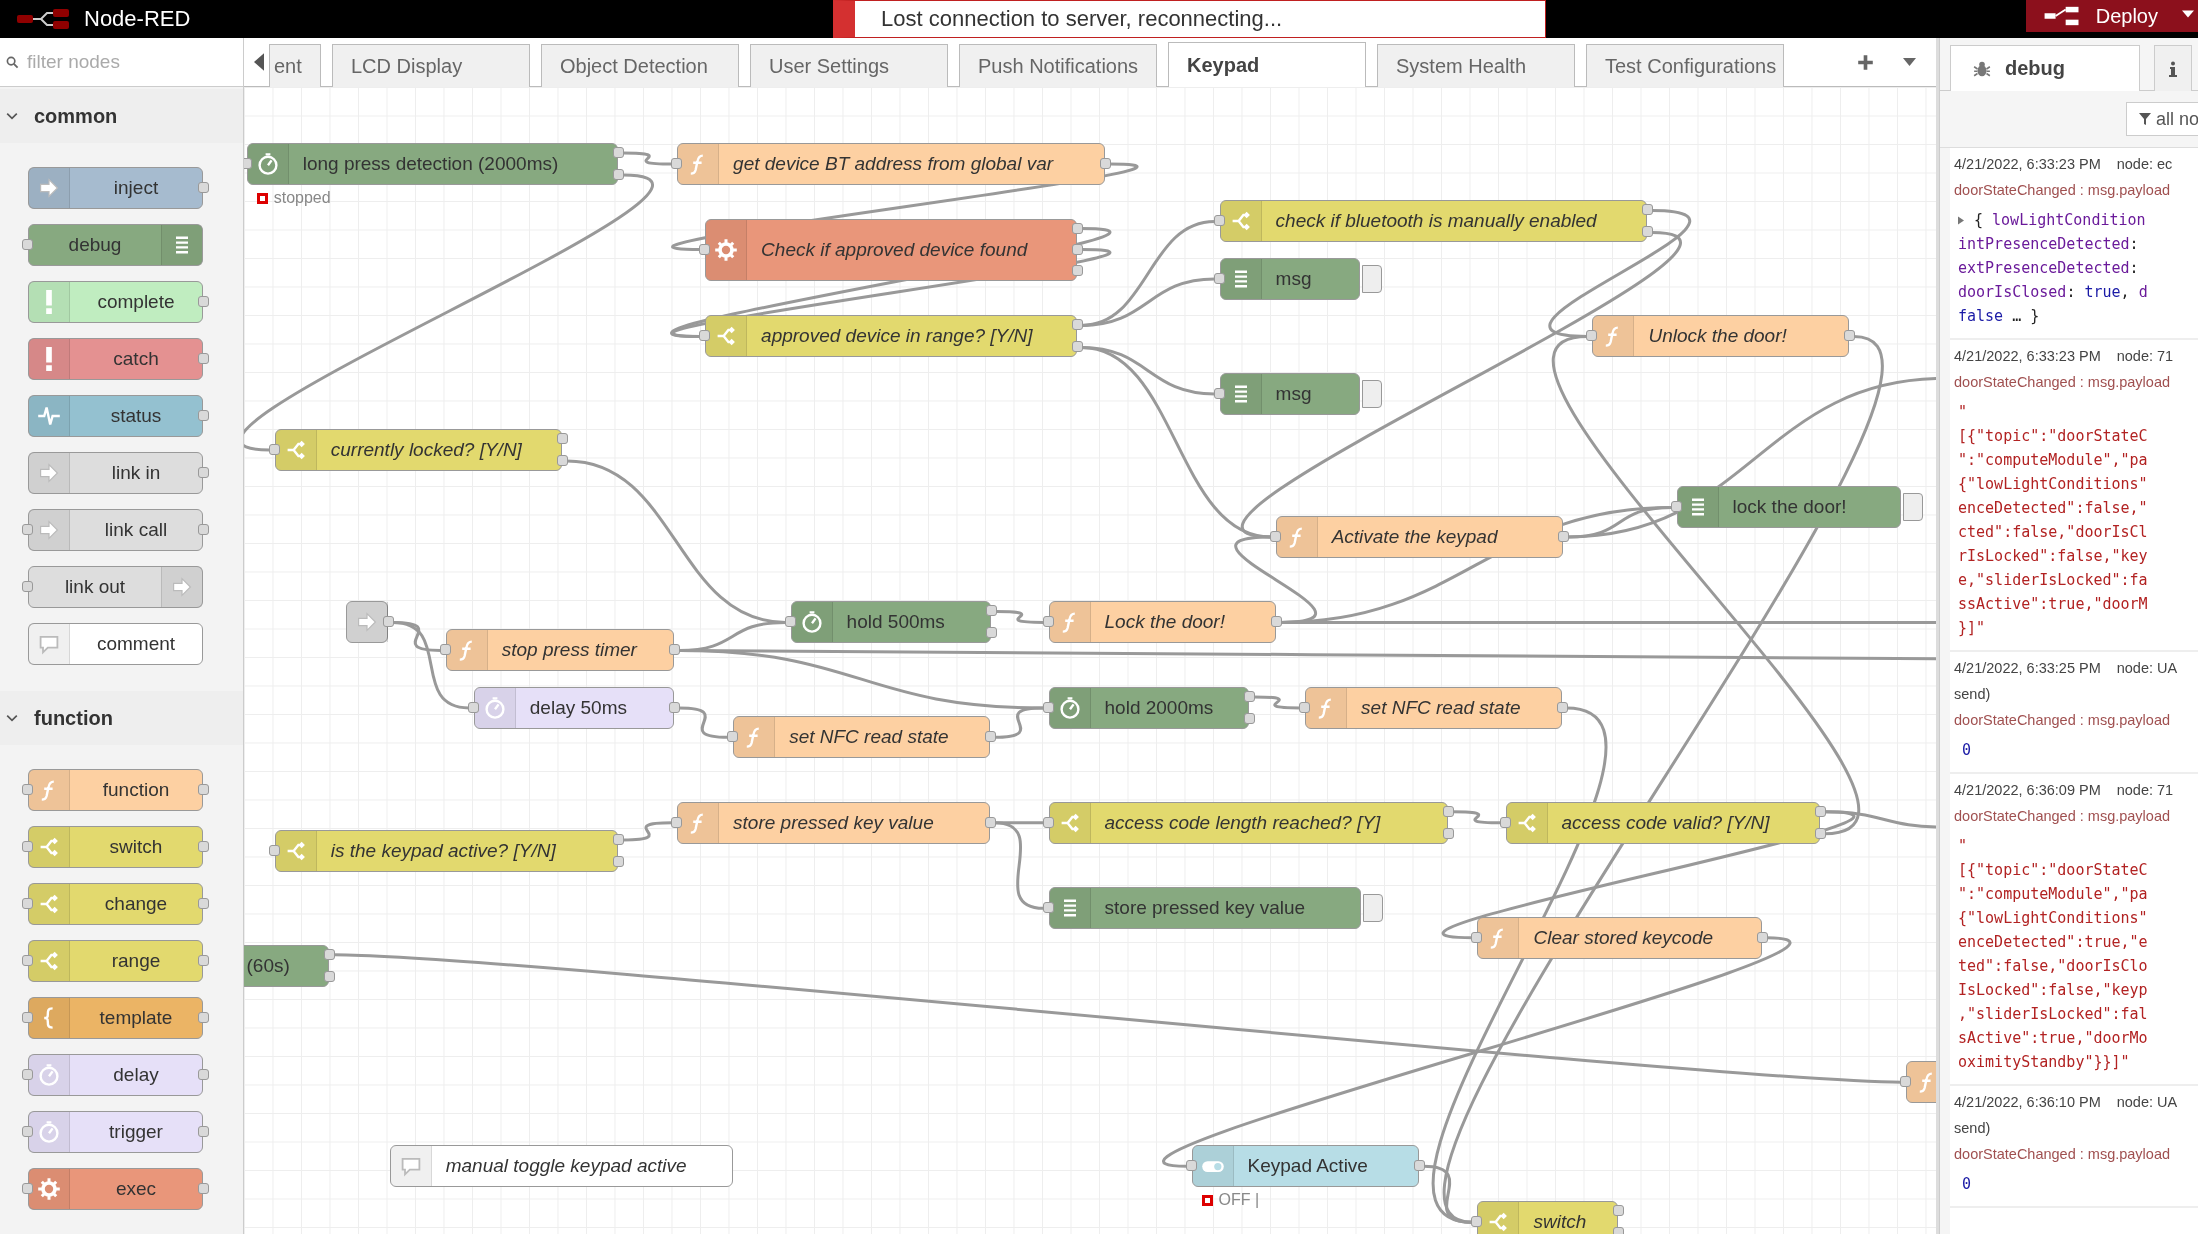  What do you see at coordinates (2045, 68) in the screenshot?
I see `sidebar-tab: debug` at bounding box center [2045, 68].